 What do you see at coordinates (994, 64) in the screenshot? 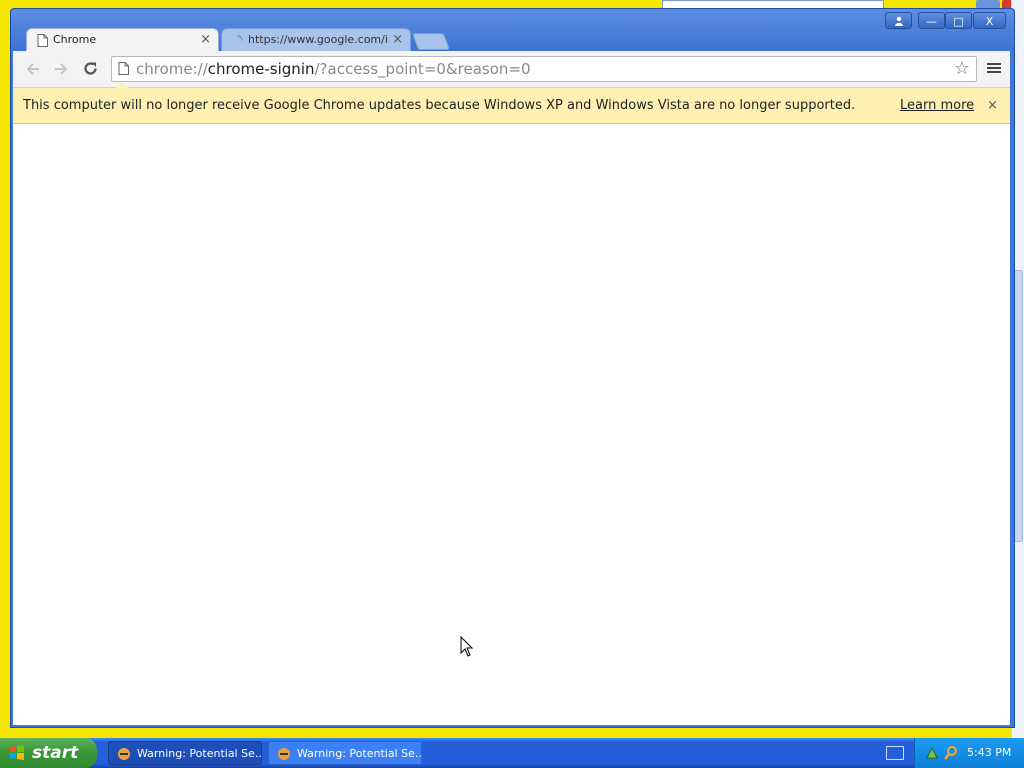
I see `hamburger-menu-icon` at bounding box center [994, 64].